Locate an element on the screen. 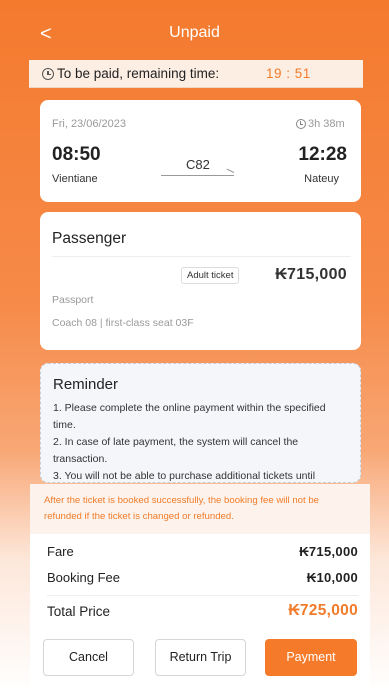  payment-button: Payment is located at coordinates (311, 657).